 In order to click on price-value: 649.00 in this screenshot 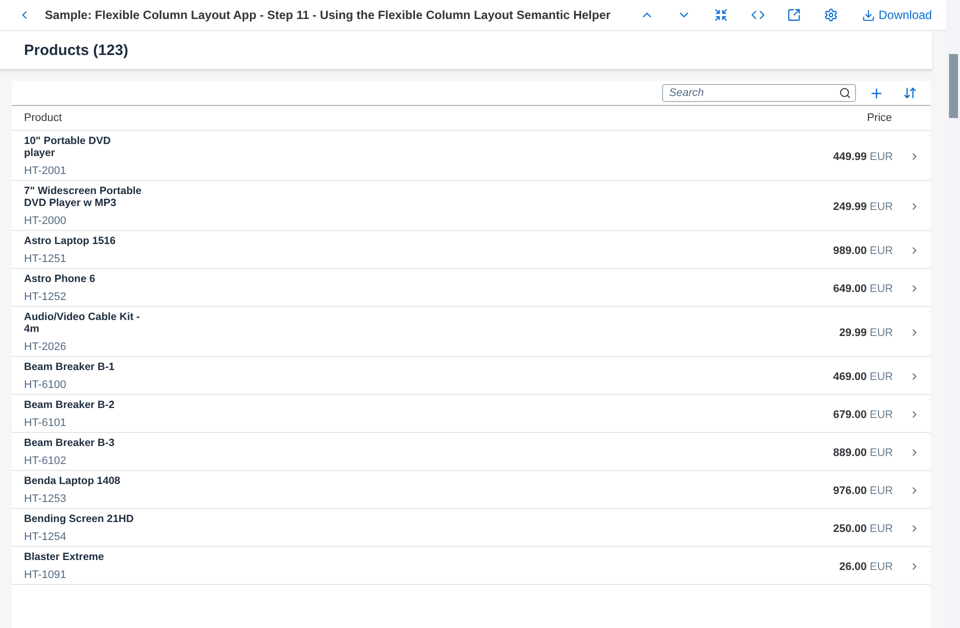, I will do `click(850, 288)`.